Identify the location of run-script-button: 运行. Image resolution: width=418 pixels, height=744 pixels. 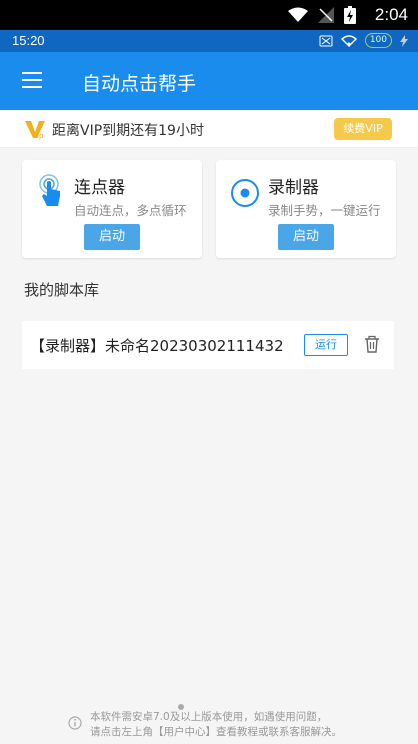
(326, 345).